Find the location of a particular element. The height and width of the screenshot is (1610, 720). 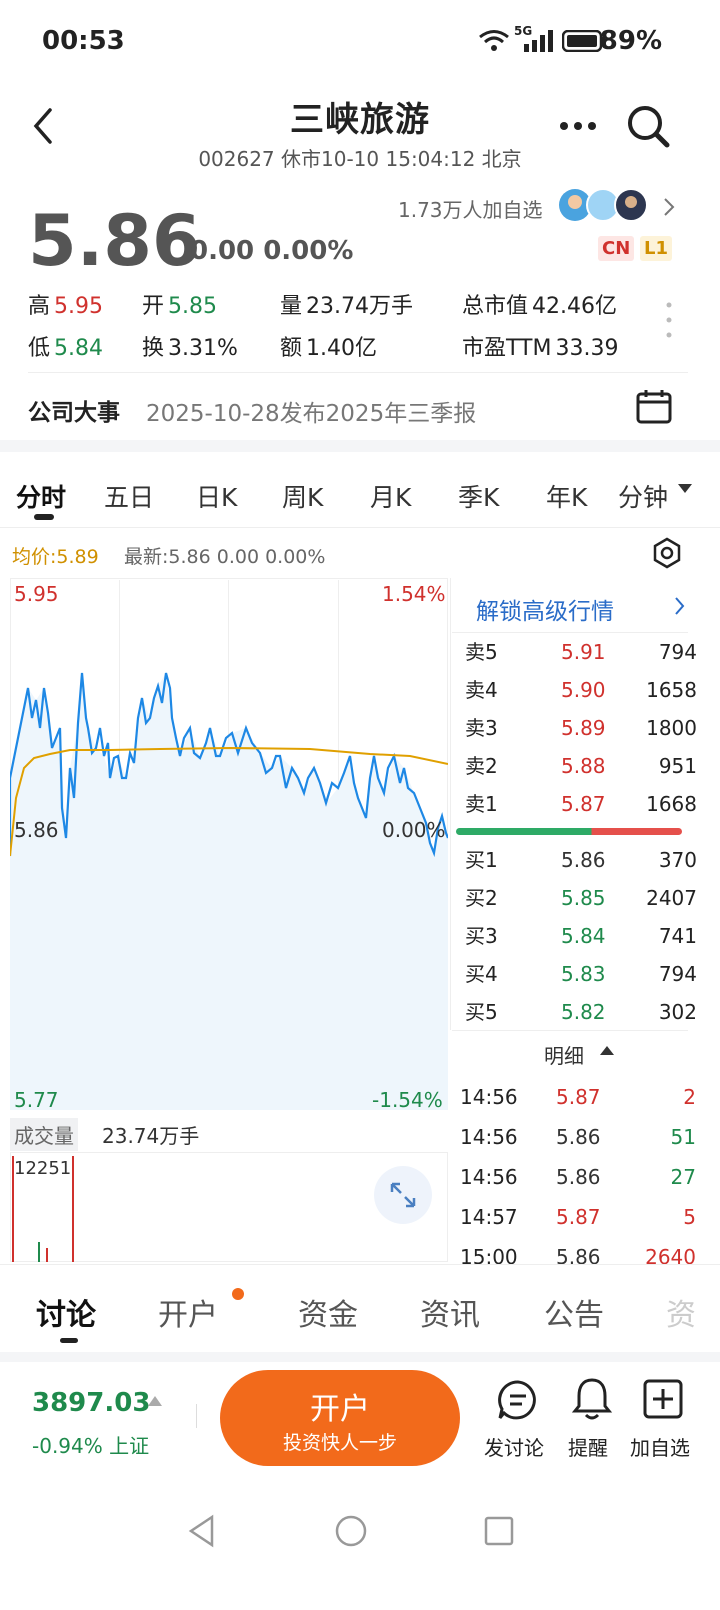

detail-toggle: 明细 is located at coordinates (564, 1054).